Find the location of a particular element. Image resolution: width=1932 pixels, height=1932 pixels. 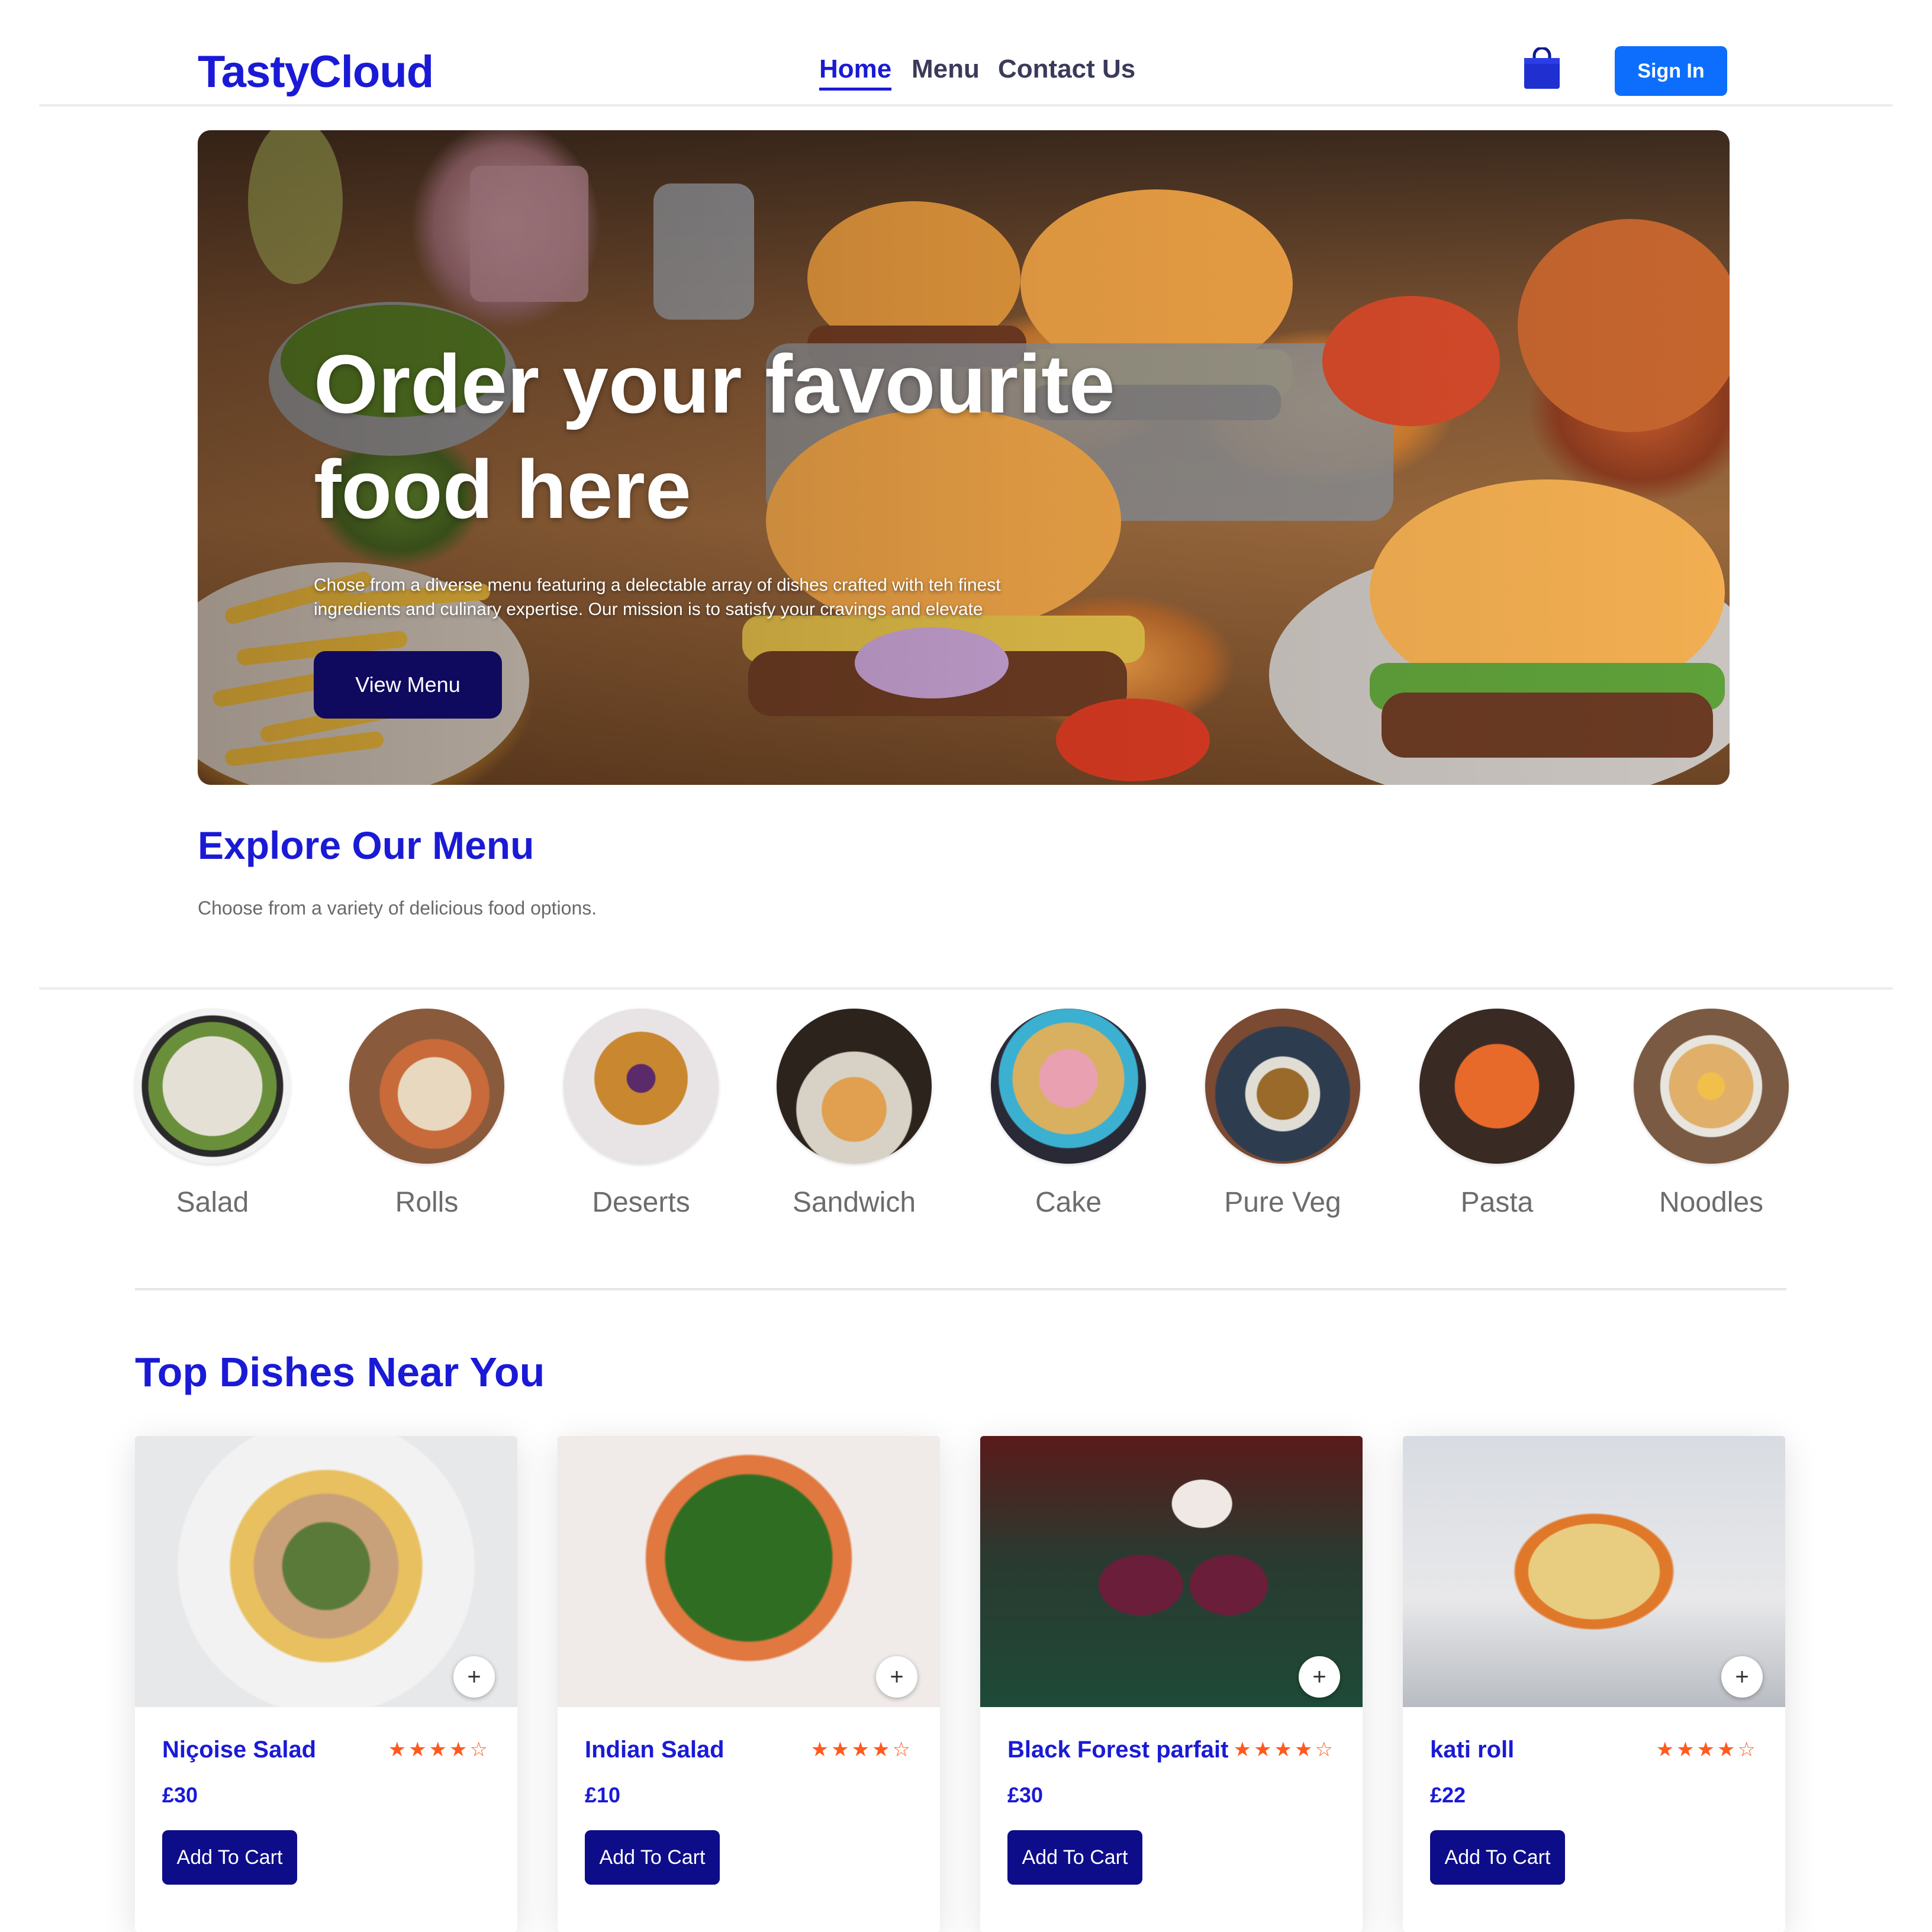

category-deserts: Deserts is located at coordinates (642, 1114).